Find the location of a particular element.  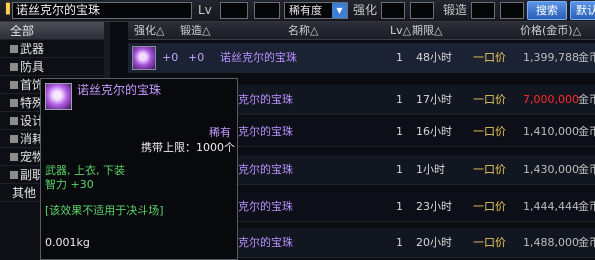

row-price: 7,000,000 is located at coordinates (551, 99).